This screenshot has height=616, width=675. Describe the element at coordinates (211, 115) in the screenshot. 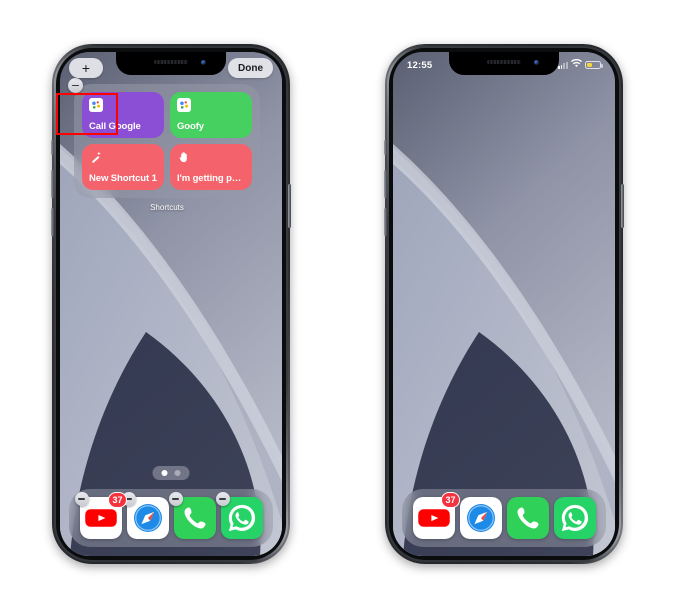

I see `shortcut-tile: Goofy` at that location.